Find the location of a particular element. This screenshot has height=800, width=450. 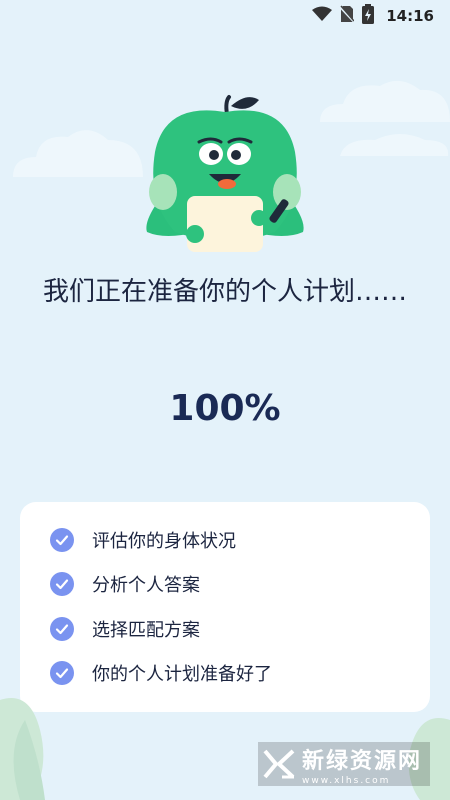

checklist-item: 分析个人答案 is located at coordinates (125, 584).